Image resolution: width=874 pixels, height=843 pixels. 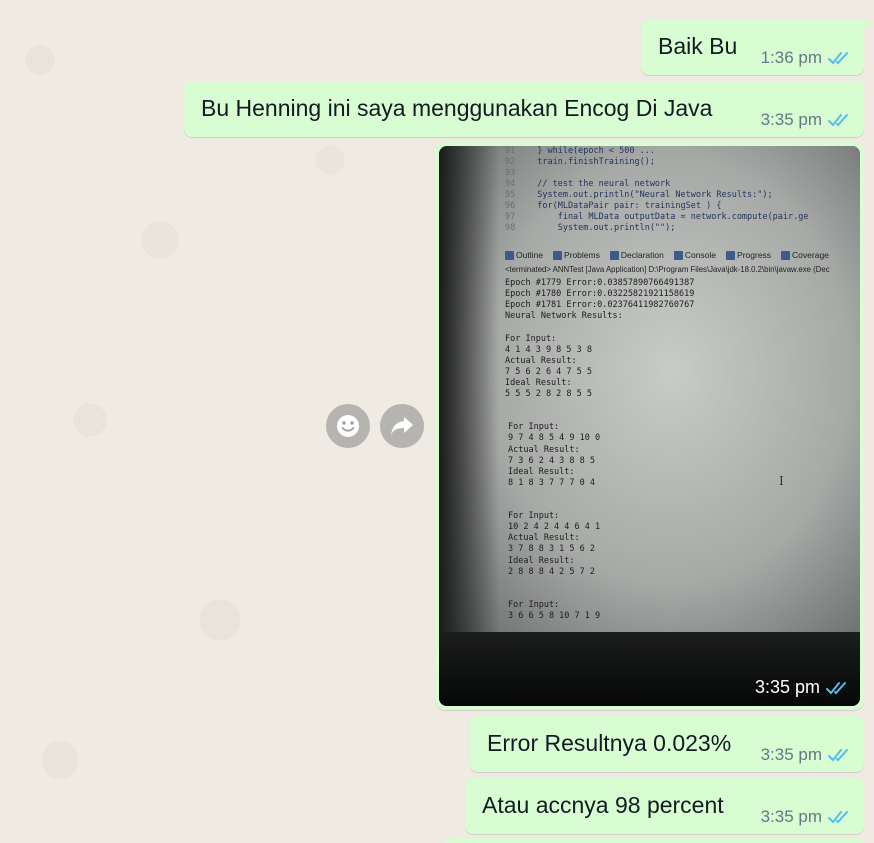 I want to click on forward-button, so click(x=402, y=426).